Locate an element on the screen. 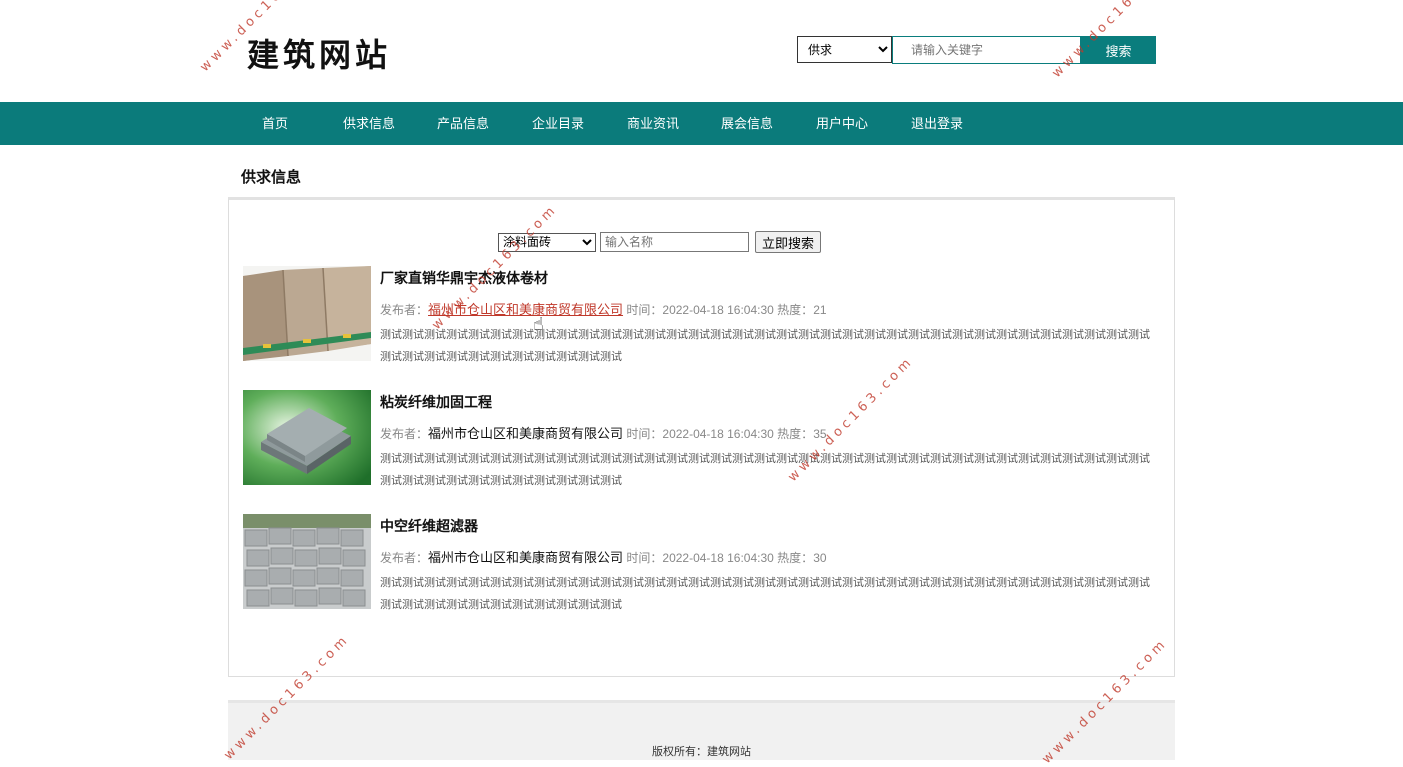 This screenshot has height=767, width=1403. item-title: 厂家直销华鼎宇杰液体卷材 is located at coordinates (464, 278).